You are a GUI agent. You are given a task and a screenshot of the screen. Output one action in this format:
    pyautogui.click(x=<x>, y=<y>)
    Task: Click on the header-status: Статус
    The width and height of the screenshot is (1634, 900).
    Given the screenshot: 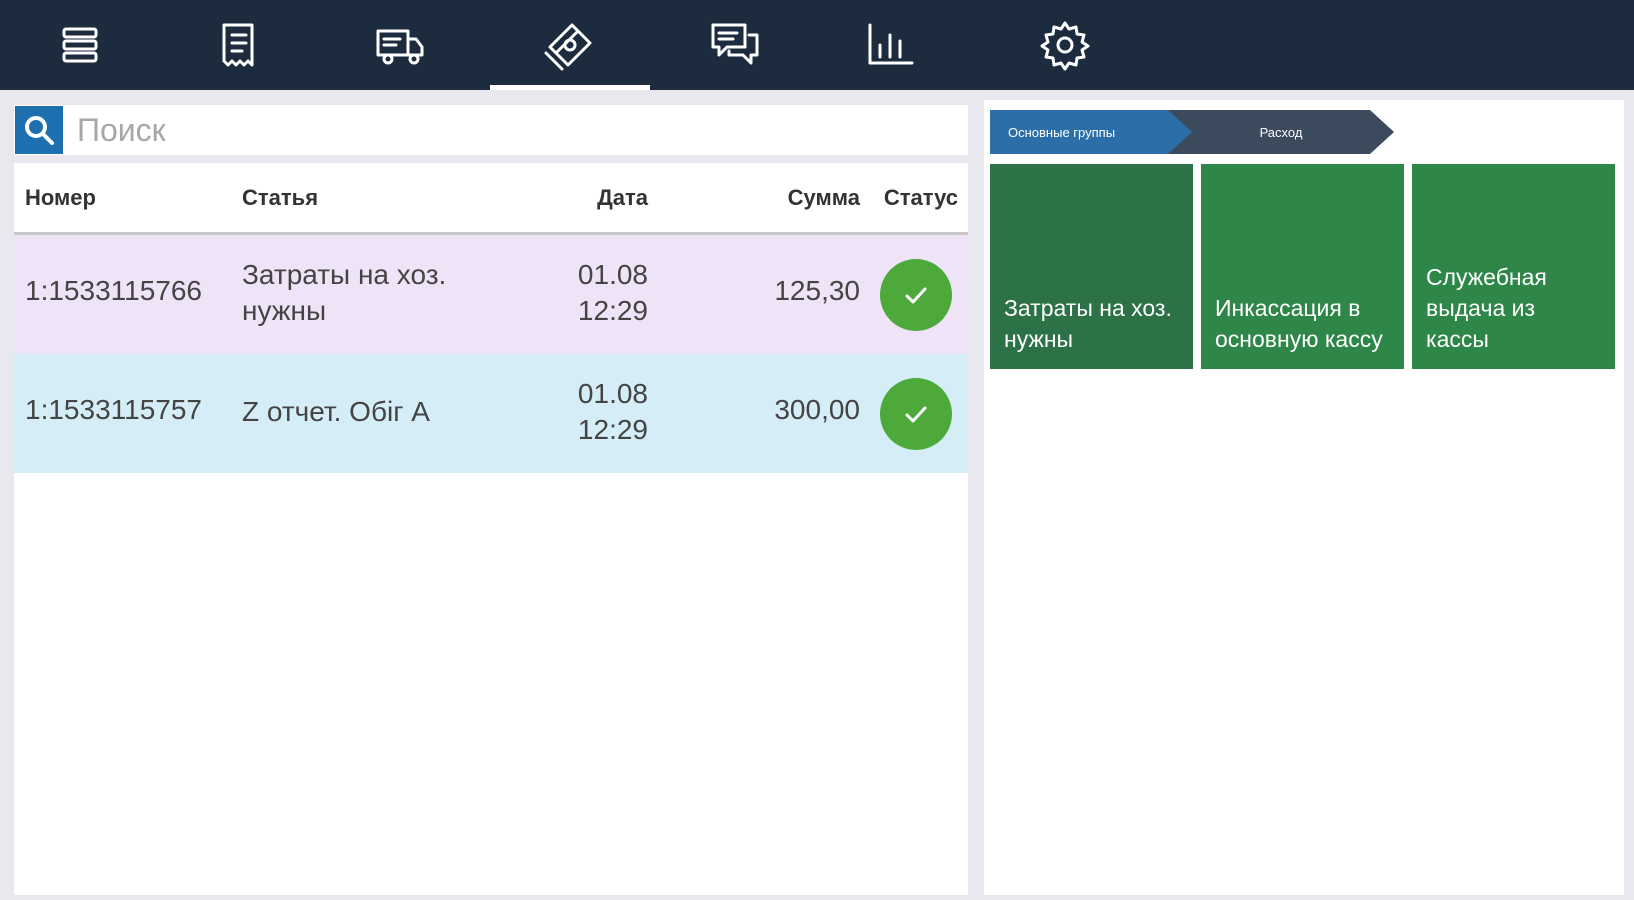 What is the action you would take?
    pyautogui.click(x=921, y=198)
    